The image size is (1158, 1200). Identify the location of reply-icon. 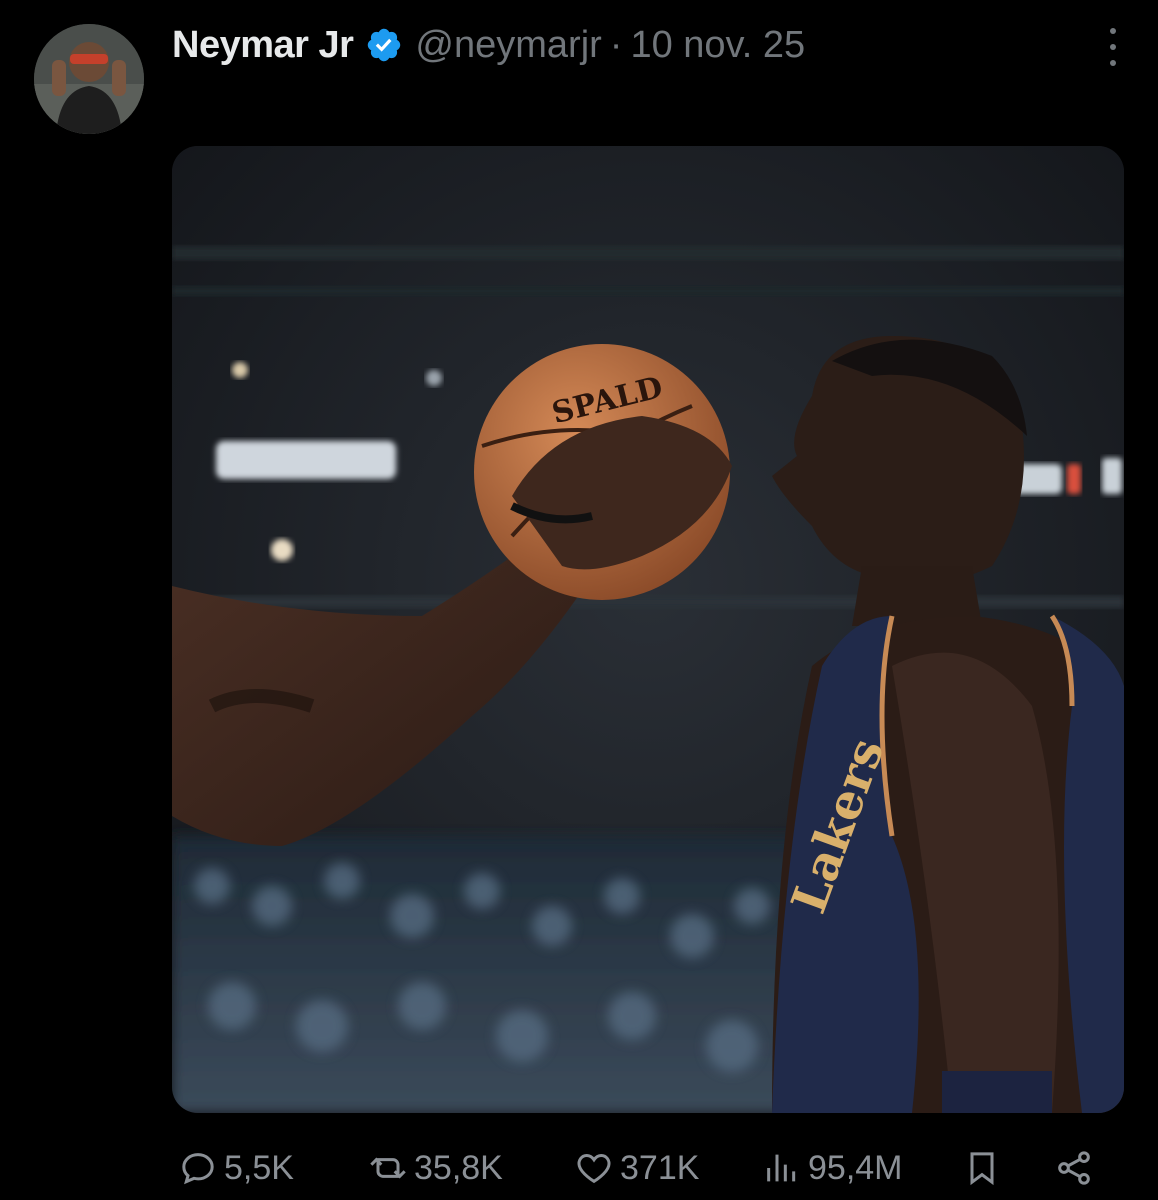
(198, 1169).